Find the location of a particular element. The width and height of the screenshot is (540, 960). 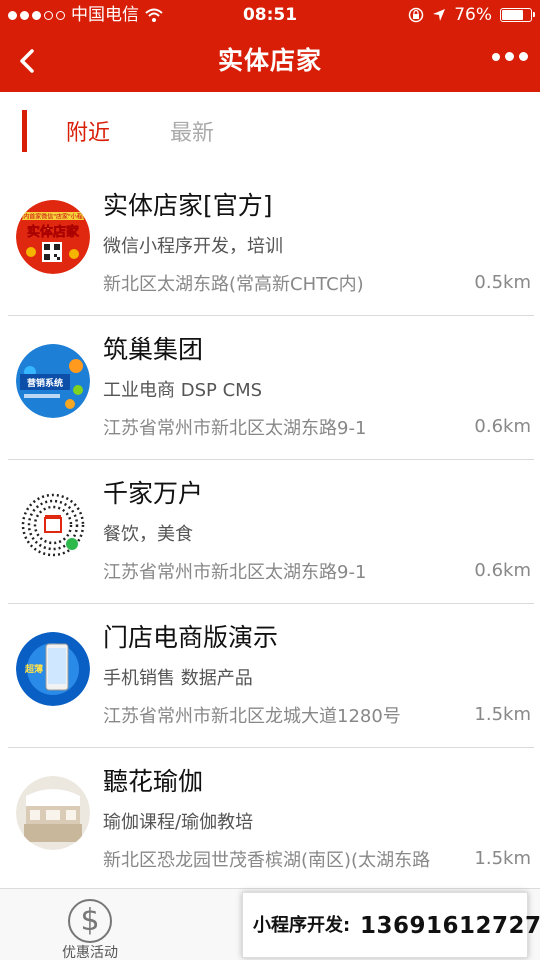

location-arrow-icon is located at coordinates (439, 15).